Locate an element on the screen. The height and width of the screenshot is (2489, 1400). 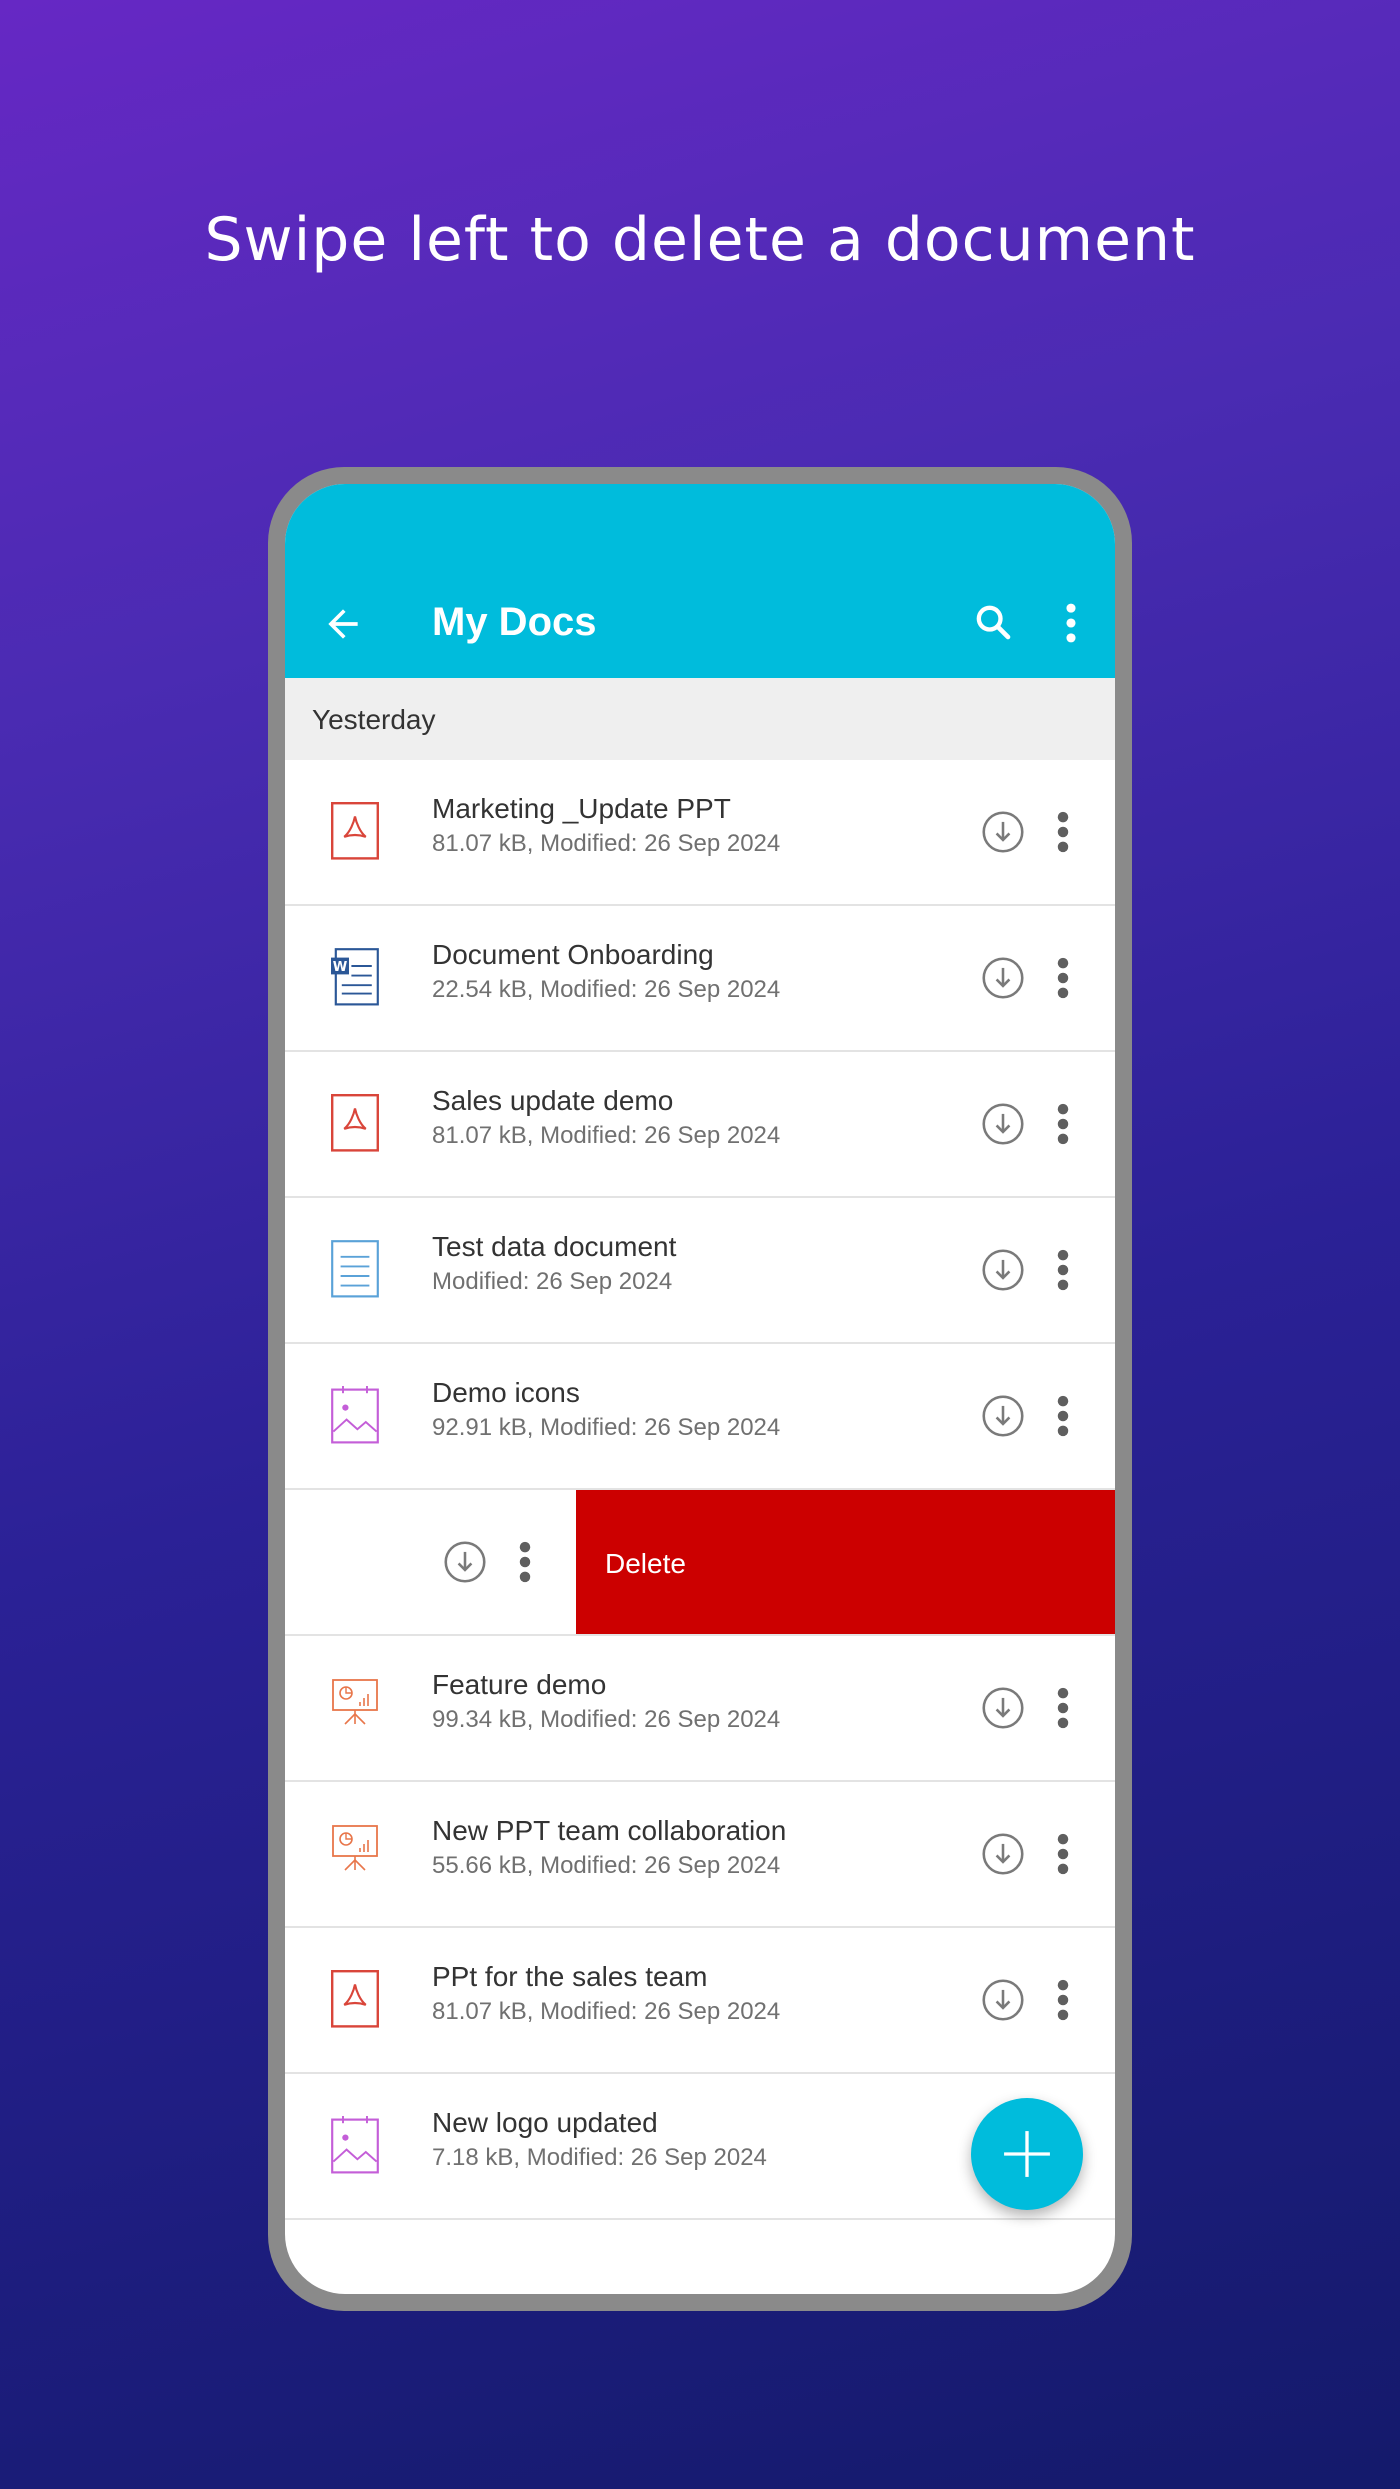
headline: Swipe left to delete a document is located at coordinates (700, 240).